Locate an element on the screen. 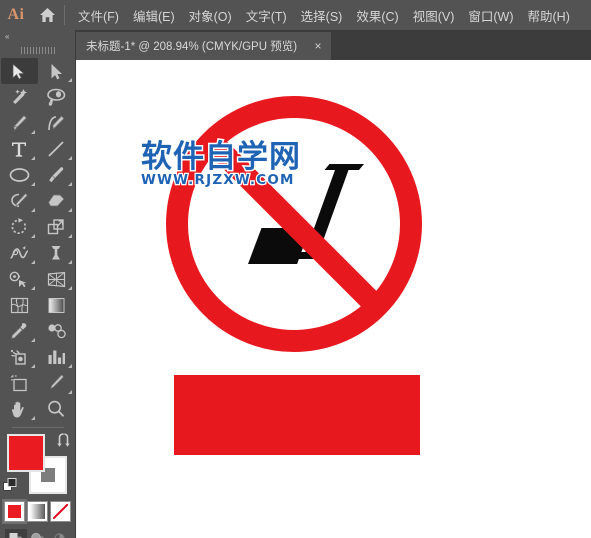  color-mode-button is located at coordinates (14, 511).